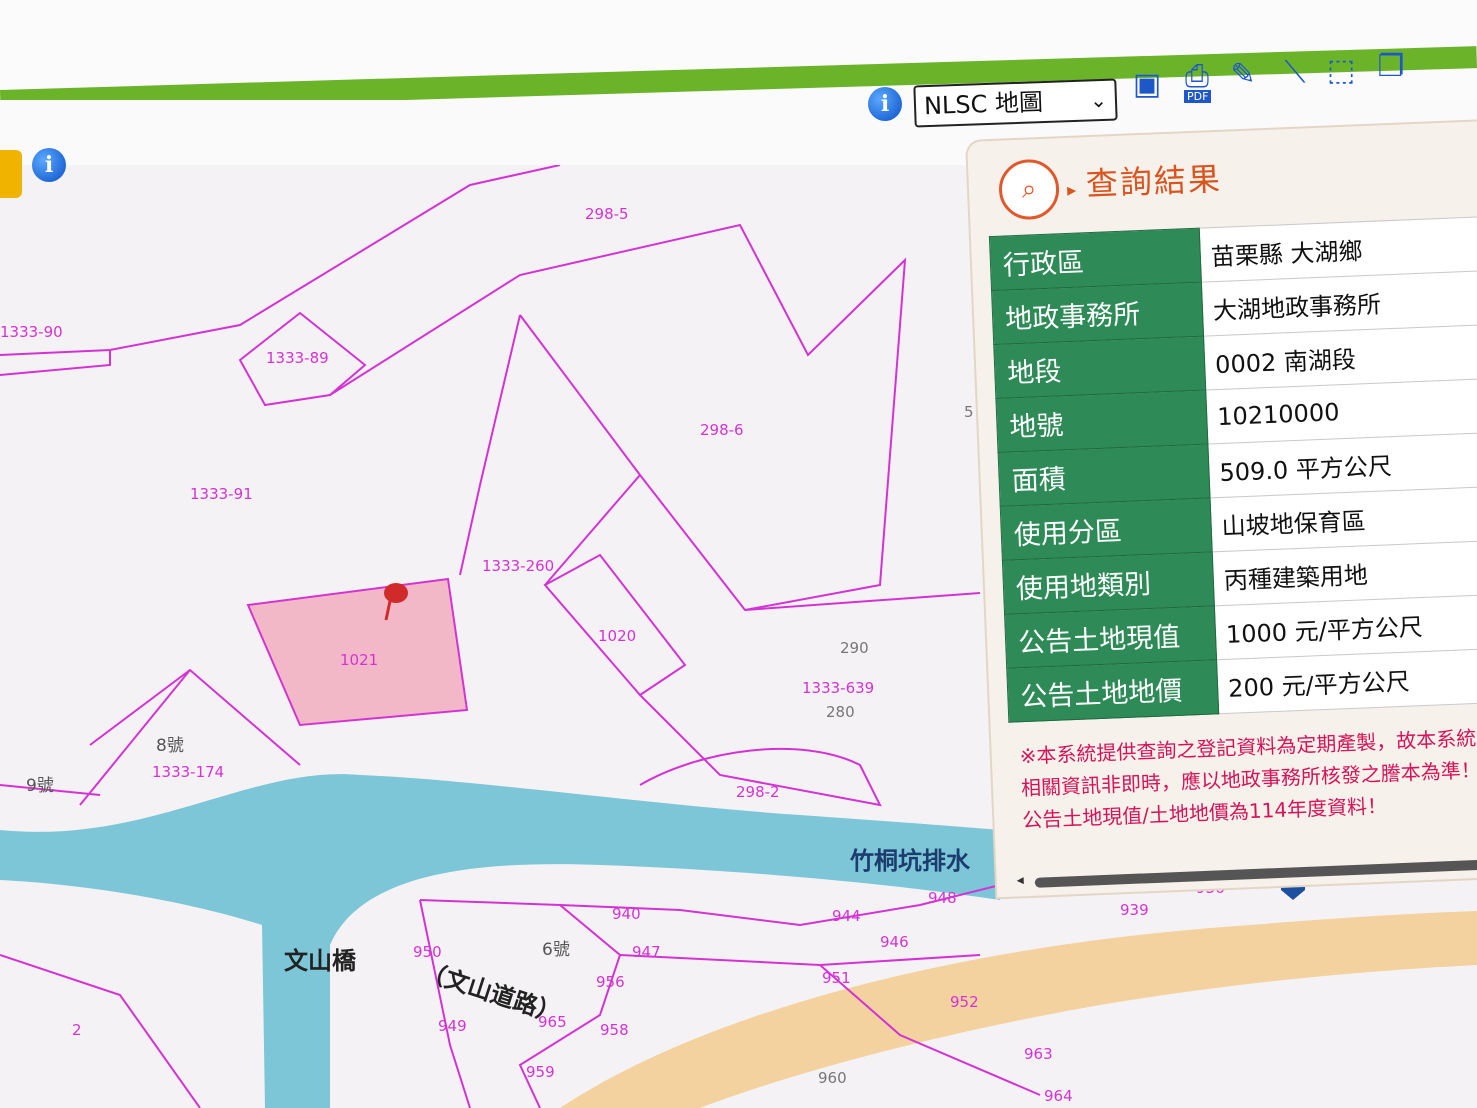 This screenshot has height=1108, width=1477. What do you see at coordinates (1144, 181) in the screenshot?
I see `panel-title: ▸ 查詢結果` at bounding box center [1144, 181].